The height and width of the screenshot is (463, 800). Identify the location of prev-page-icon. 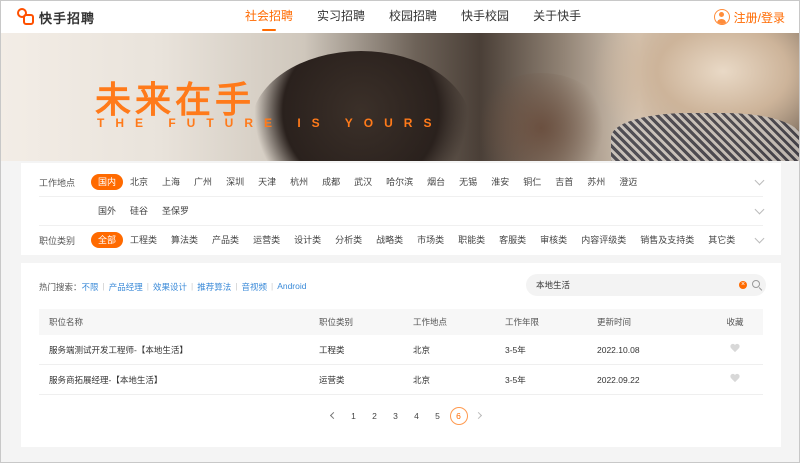
(332, 416).